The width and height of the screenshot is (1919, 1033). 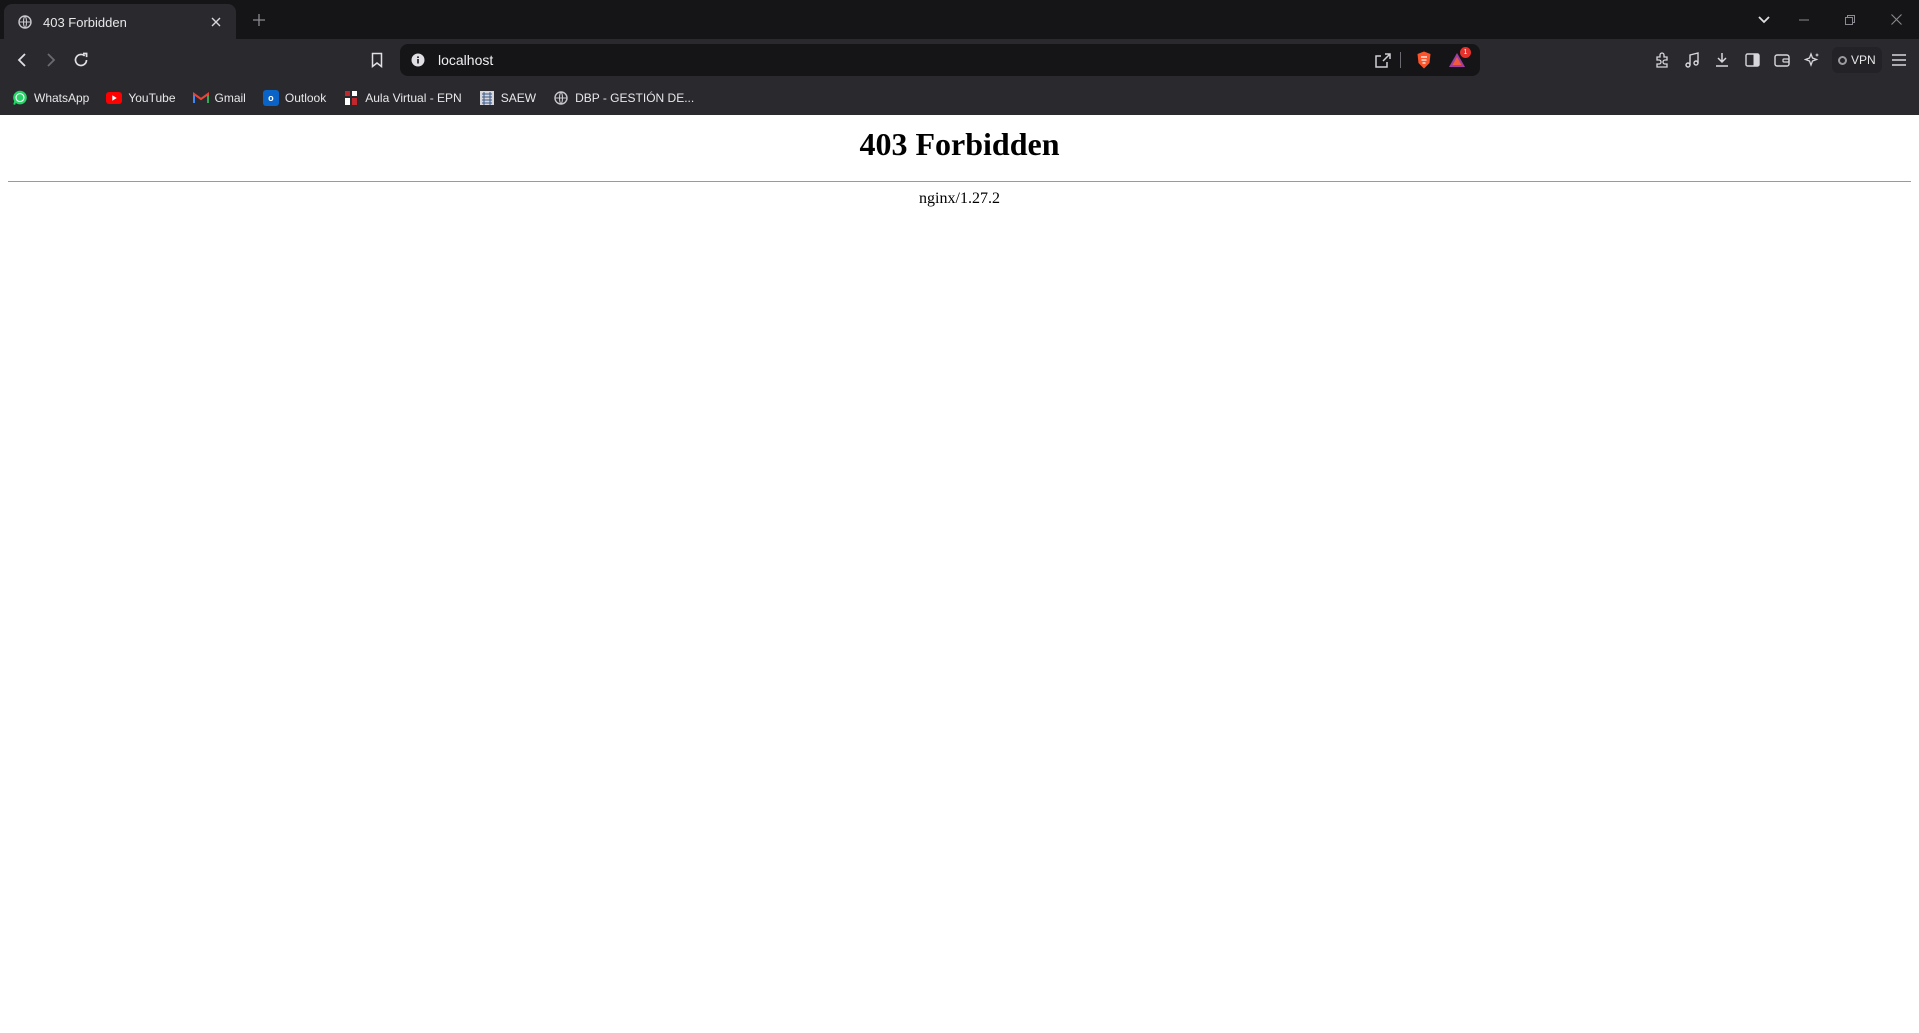 What do you see at coordinates (51, 60) in the screenshot?
I see `forward-icon` at bounding box center [51, 60].